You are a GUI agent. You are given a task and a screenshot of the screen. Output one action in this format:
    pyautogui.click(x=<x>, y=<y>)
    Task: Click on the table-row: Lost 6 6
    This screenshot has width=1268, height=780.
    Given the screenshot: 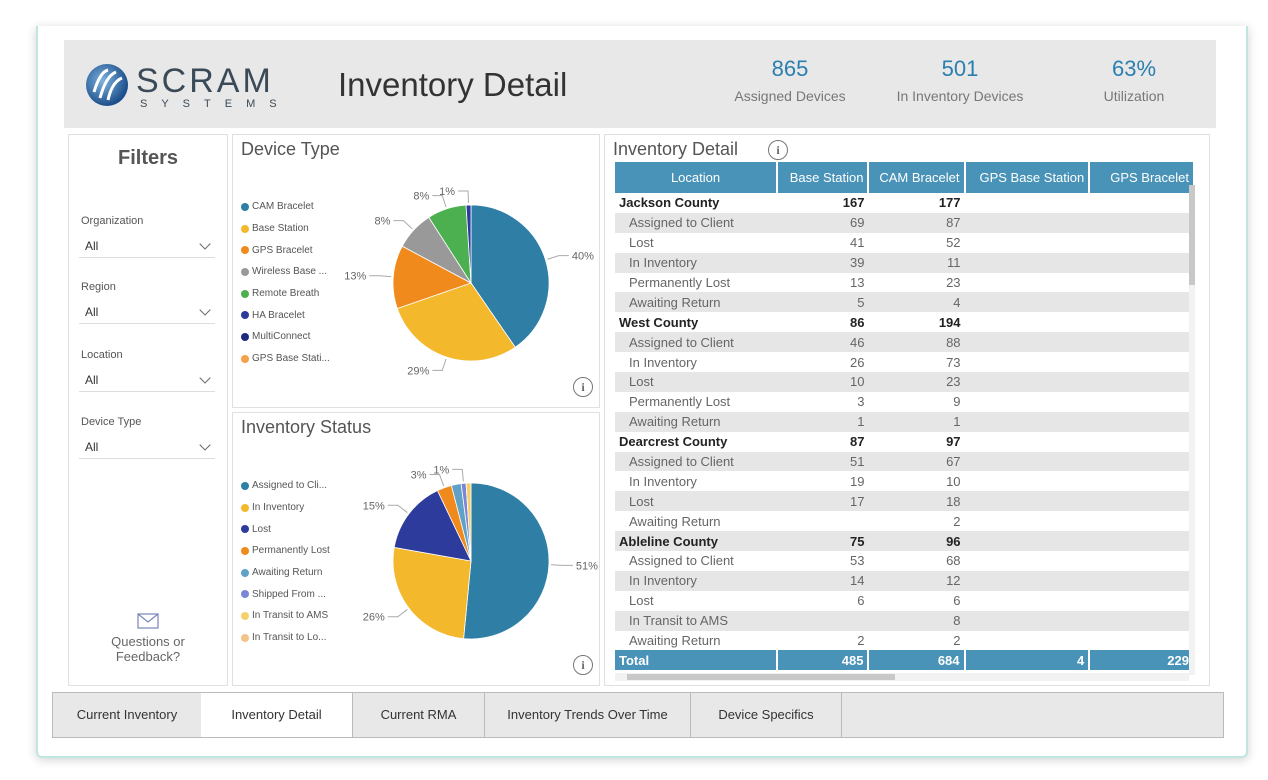 What is the action you would take?
    pyautogui.click(x=904, y=601)
    